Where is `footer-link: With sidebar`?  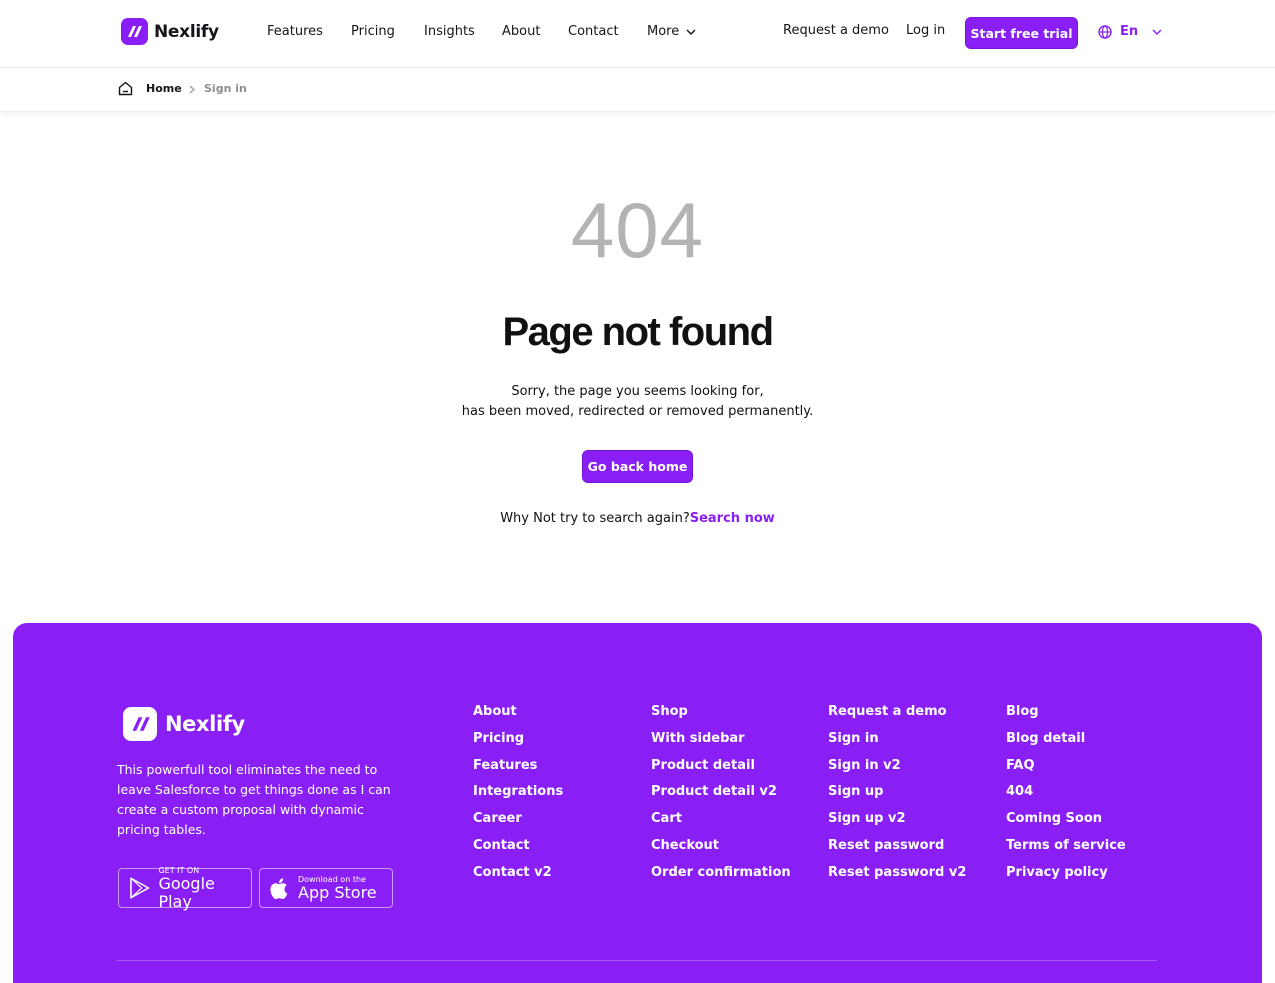 footer-link: With sidebar is located at coordinates (721, 745).